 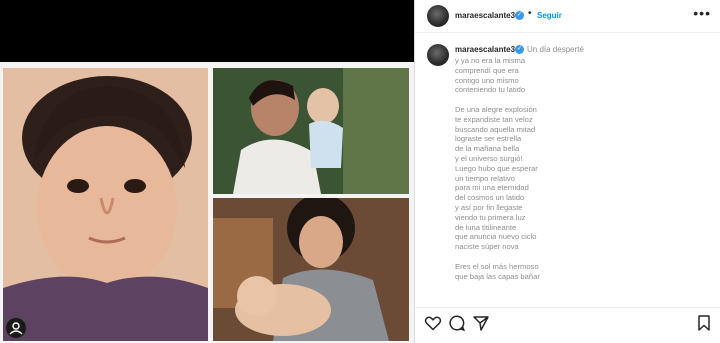 What do you see at coordinates (497, 276) in the screenshot?
I see `caption-line: que baja las capas bañar` at bounding box center [497, 276].